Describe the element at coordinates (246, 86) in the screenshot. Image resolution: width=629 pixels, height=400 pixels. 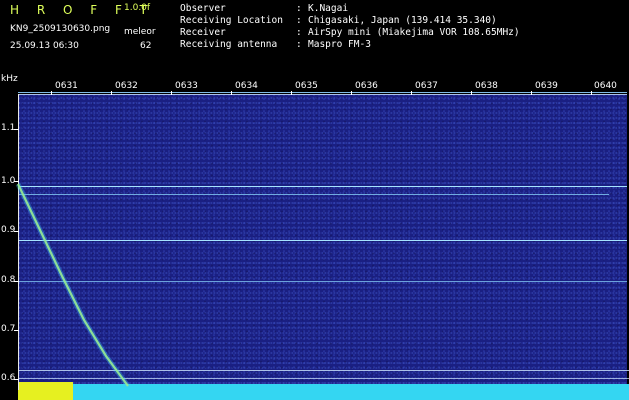
I see `x-tick-label: 0634` at that location.